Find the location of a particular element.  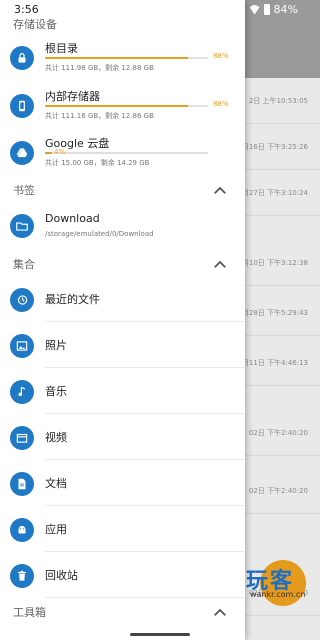

collection-label: 回收站 is located at coordinates (61, 575).